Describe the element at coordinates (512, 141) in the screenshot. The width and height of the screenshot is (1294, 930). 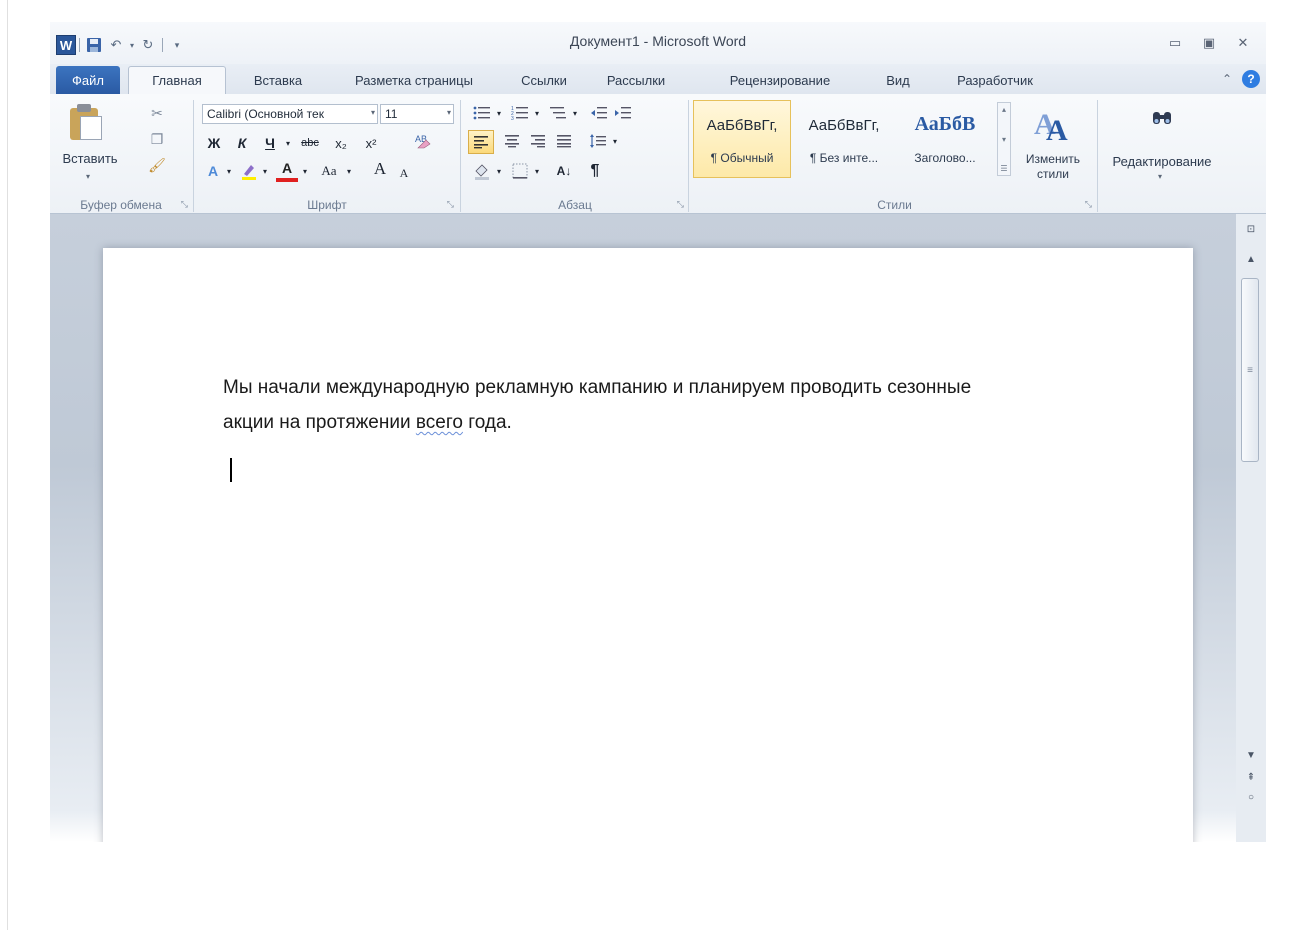
I see `align-center-icon` at that location.